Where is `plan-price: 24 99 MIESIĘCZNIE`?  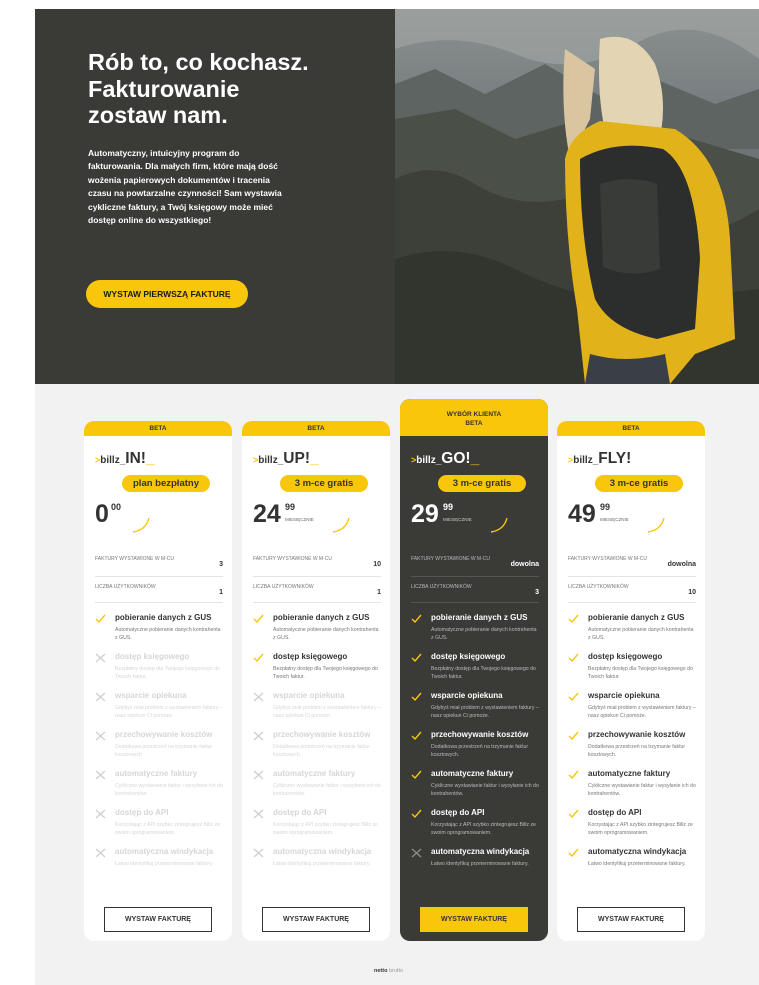
plan-price: 24 99 MIESIĘCZNIE is located at coordinates (283, 514).